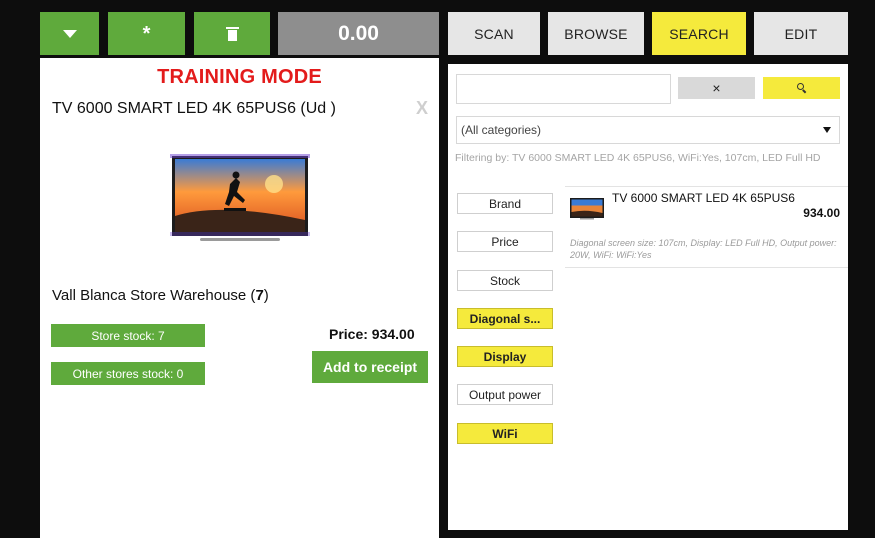 The width and height of the screenshot is (875, 538). Describe the element at coordinates (128, 335) in the screenshot. I see `store-stock-button: Store stock: 7` at that location.